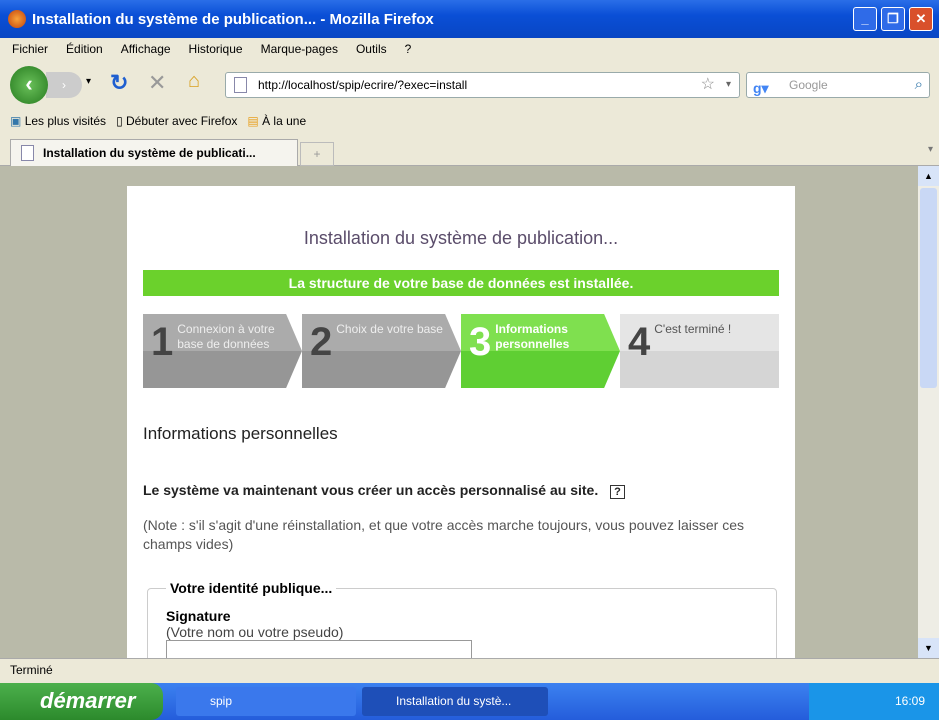 This screenshot has width=939, height=720. I want to click on step-label: Informations personnelles, so click(532, 336).